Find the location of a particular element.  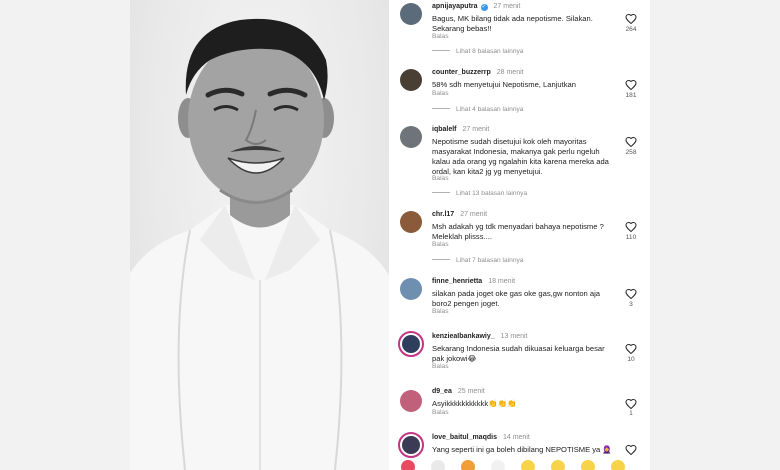

comment-username: apnijayaputra is located at coordinates (455, 6).